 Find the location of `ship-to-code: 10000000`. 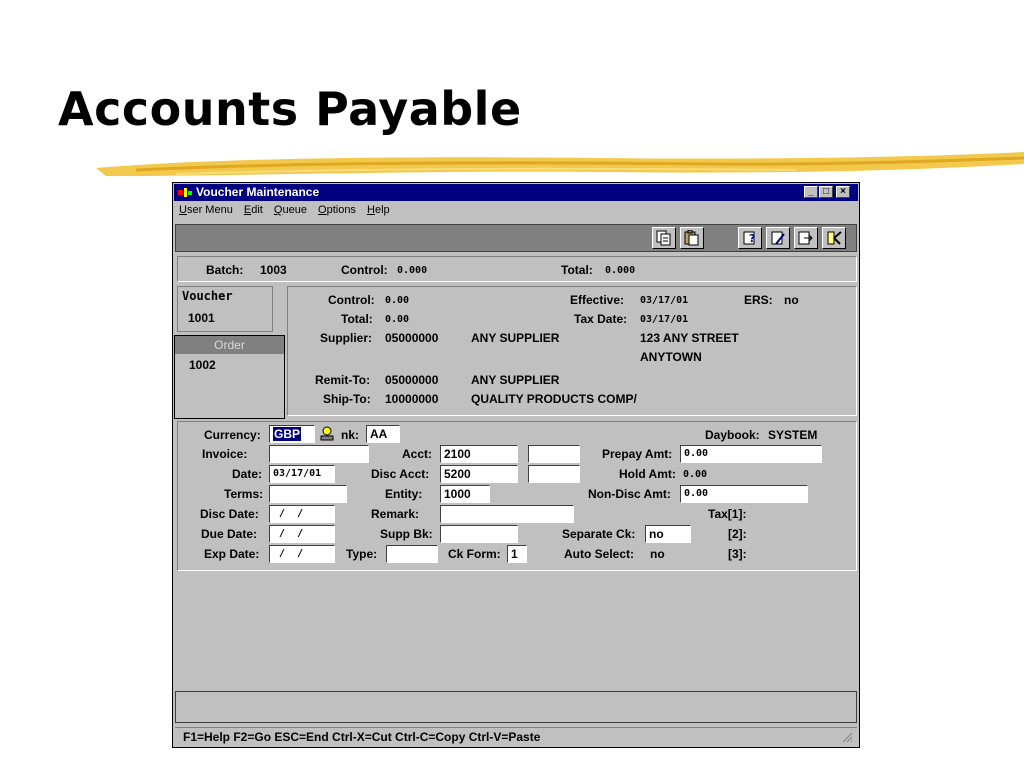

ship-to-code: 10000000 is located at coordinates (412, 399).